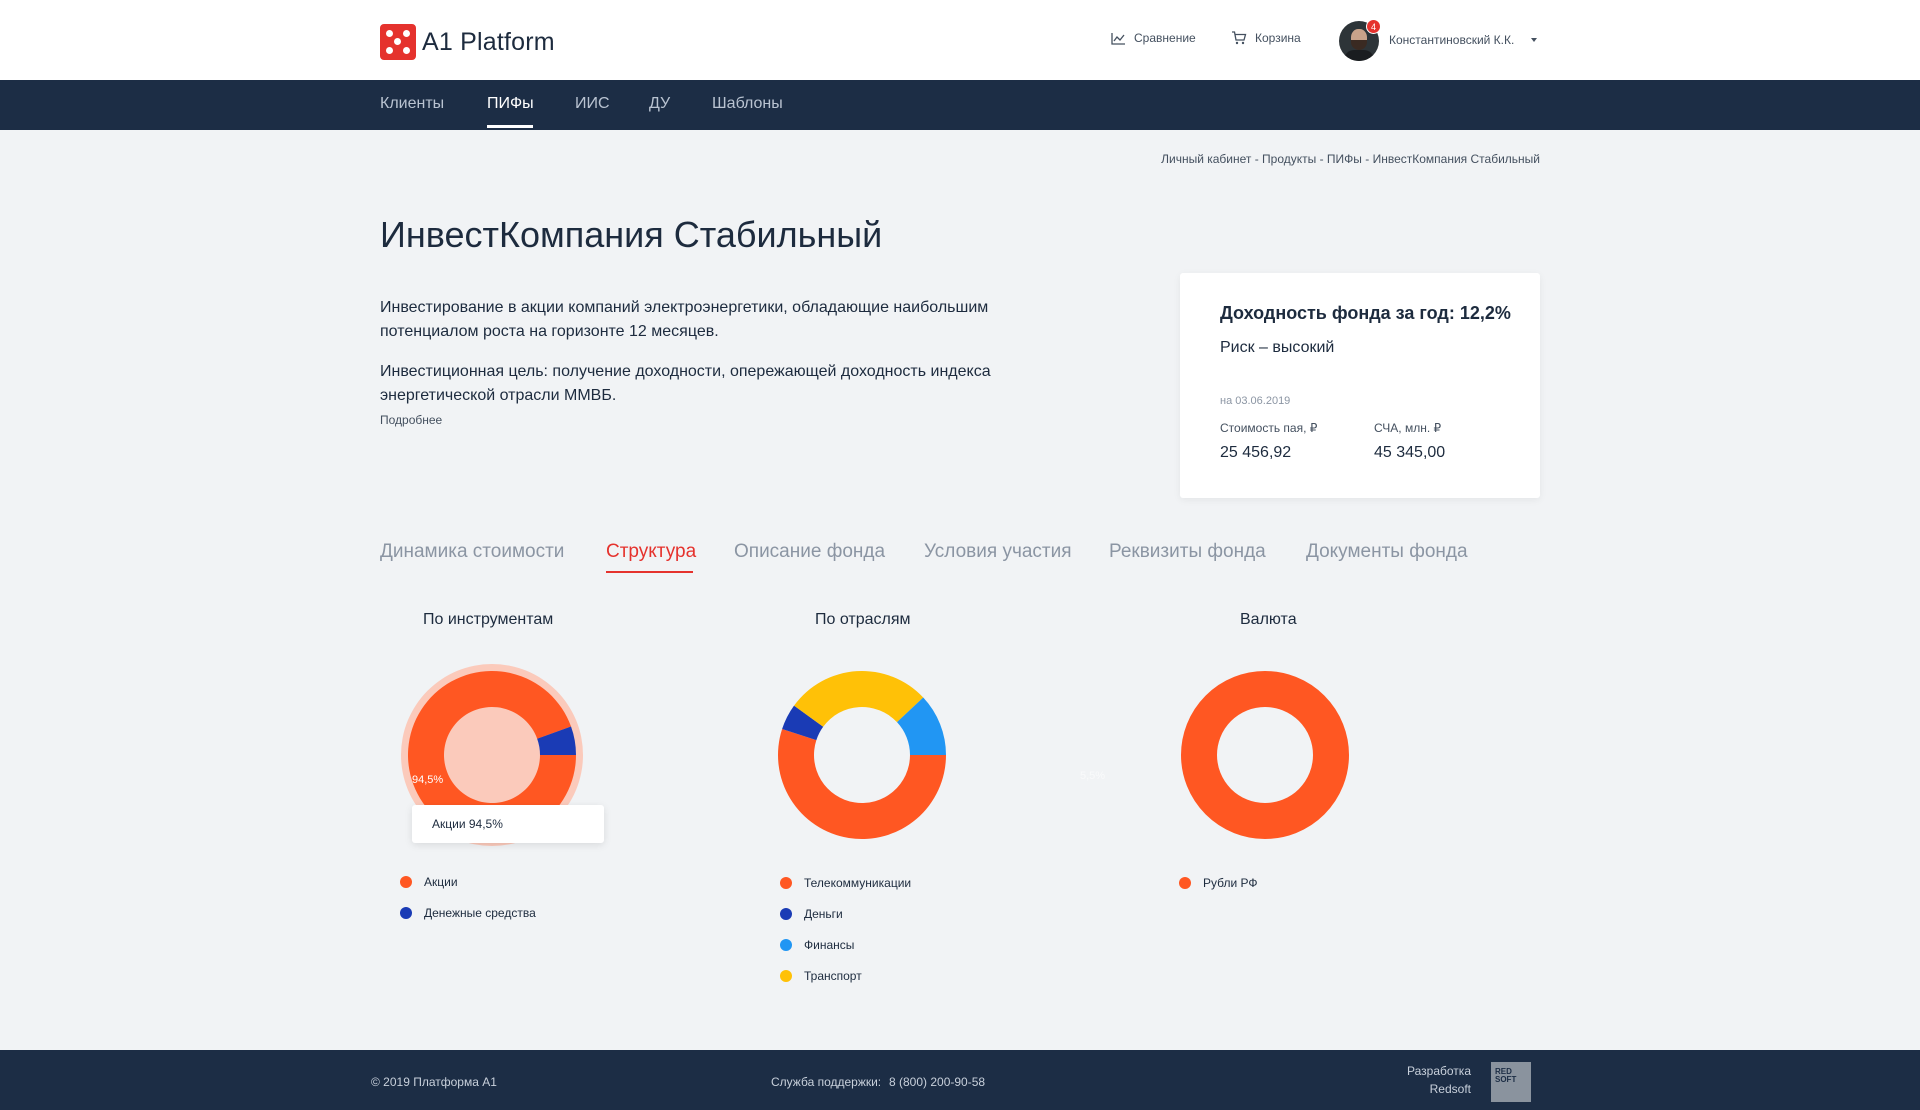 This screenshot has height=1110, width=1920. Describe the element at coordinates (1278, 38) in the screenshot. I see `cart-label: Корзина` at that location.